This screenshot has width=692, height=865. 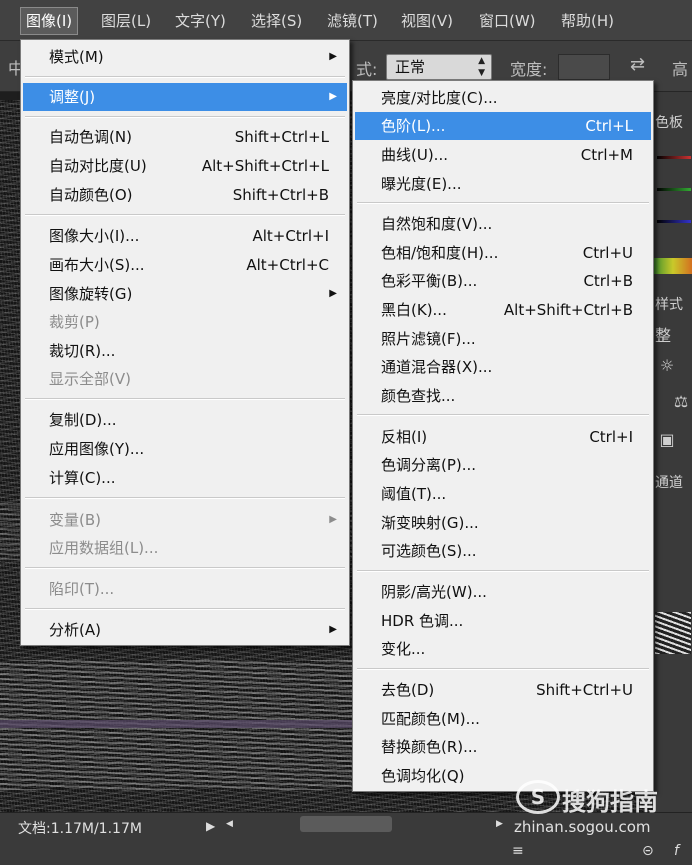 I want to click on menu-item-label: 变量(B), so click(x=75, y=520).